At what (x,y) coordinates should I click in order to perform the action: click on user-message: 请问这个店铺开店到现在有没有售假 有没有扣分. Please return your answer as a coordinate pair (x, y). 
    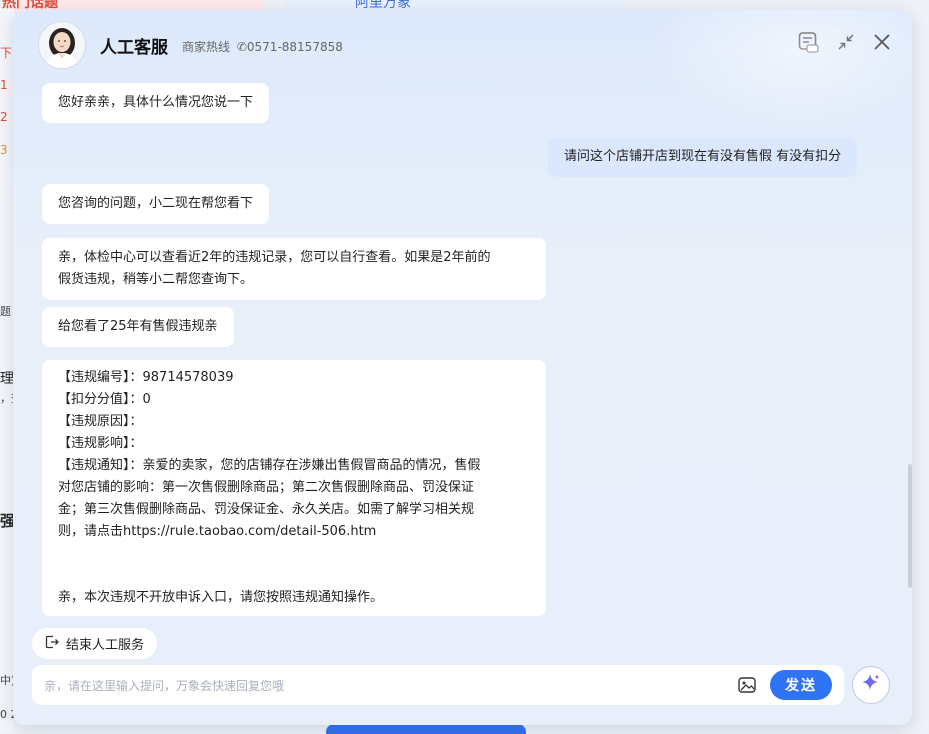
    Looking at the image, I should click on (703, 157).